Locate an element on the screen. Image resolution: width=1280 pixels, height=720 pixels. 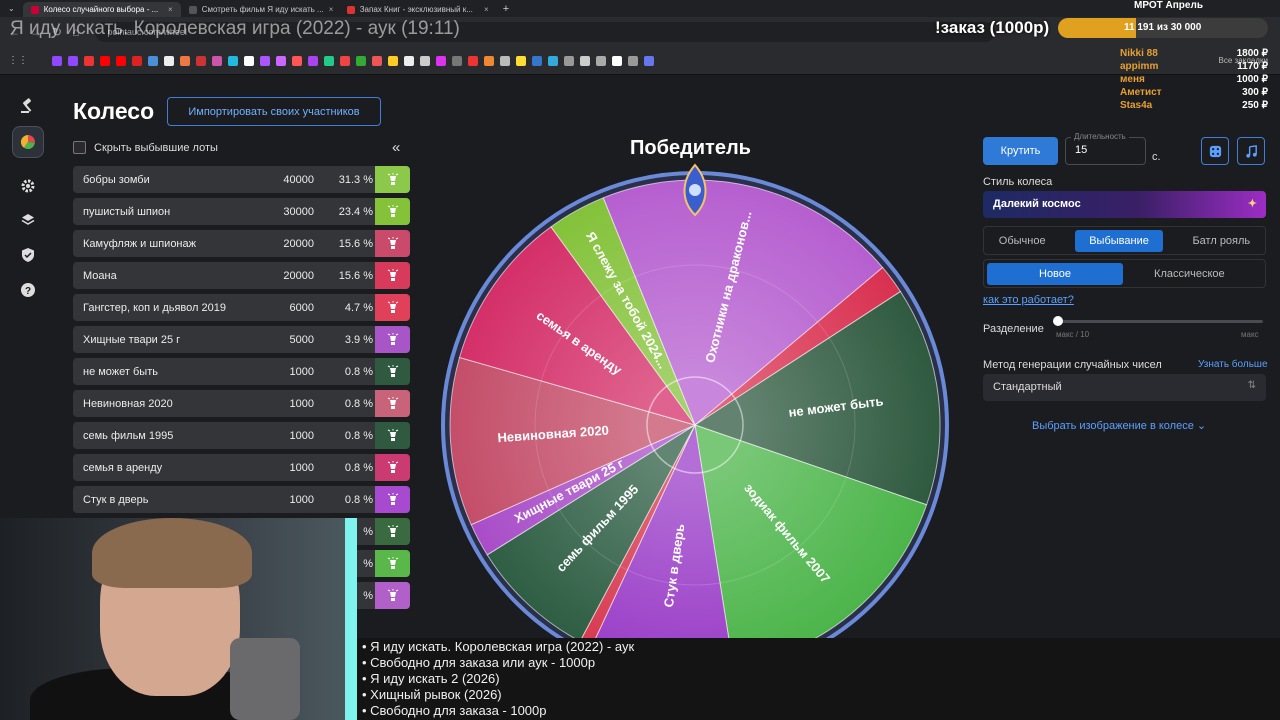
collapse-panel-icon: « is located at coordinates (396, 147).